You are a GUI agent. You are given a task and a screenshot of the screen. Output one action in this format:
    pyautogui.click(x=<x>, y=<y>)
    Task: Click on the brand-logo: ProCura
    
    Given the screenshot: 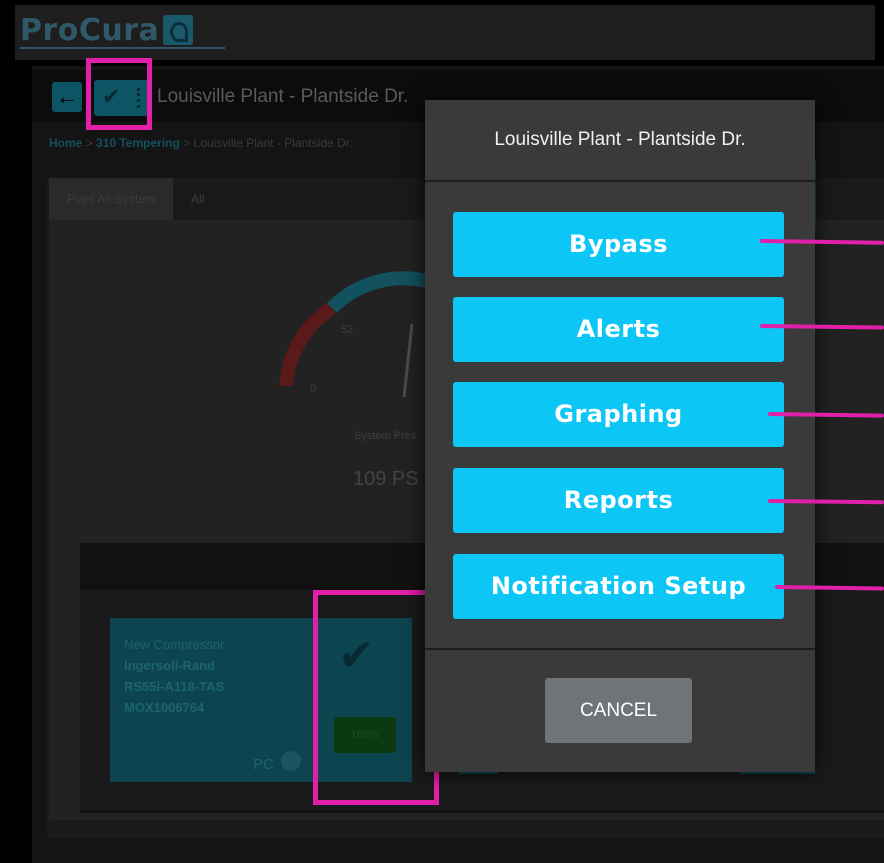 What is the action you would take?
    pyautogui.click(x=107, y=30)
    